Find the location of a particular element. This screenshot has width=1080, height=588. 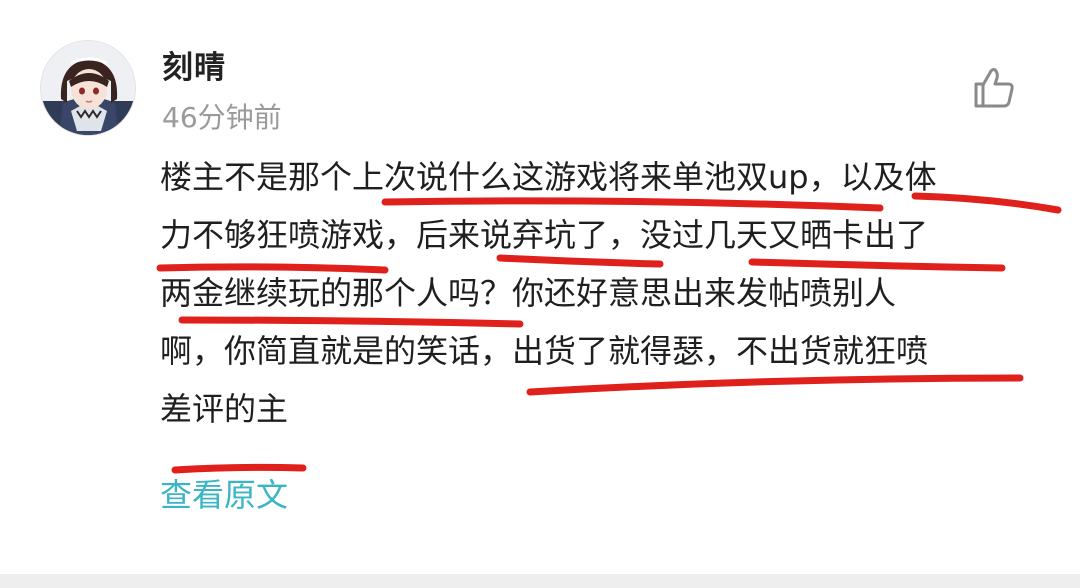

view-original-link: 查看原文 is located at coordinates (224, 493).